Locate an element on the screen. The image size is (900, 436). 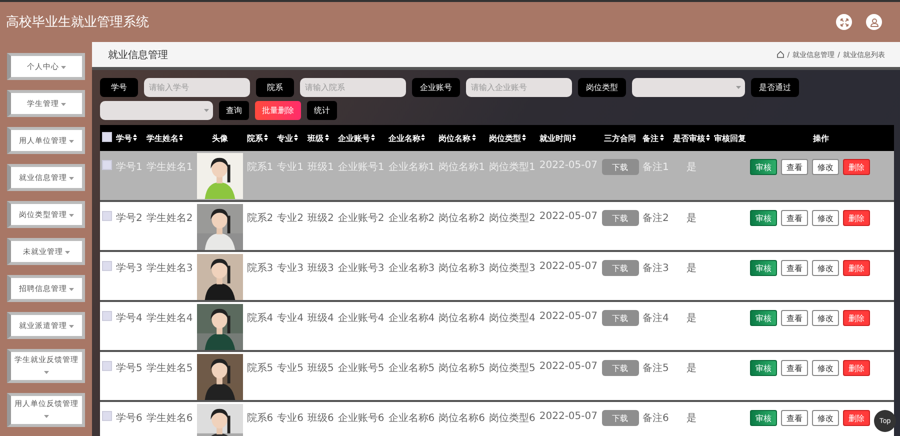
filter-input: 请输入院系 is located at coordinates (353, 87).